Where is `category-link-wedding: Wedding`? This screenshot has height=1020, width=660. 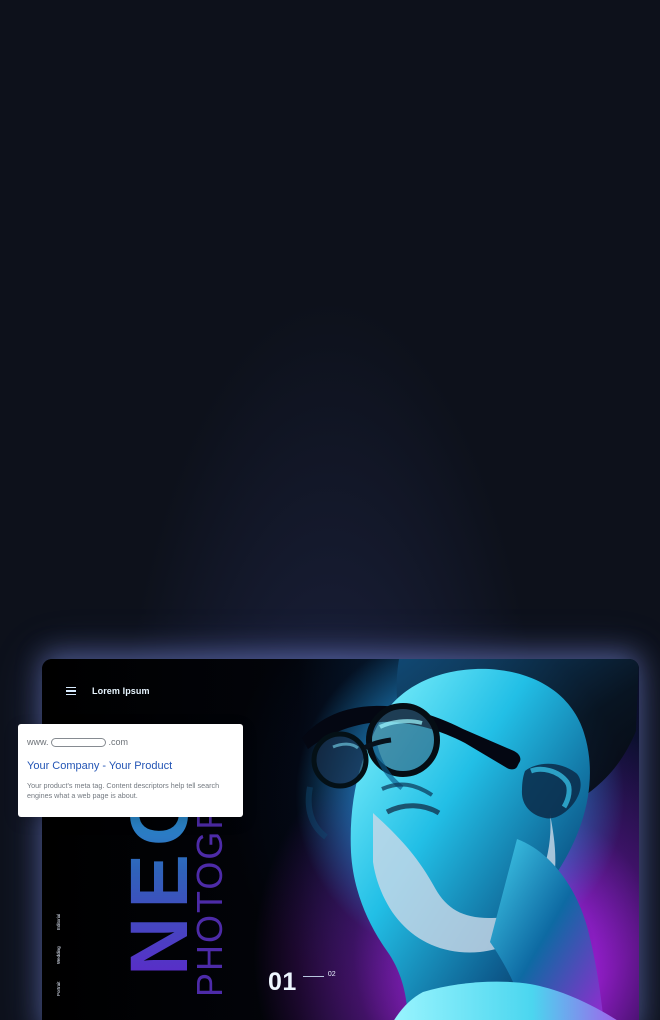 category-link-wedding: Wedding is located at coordinates (58, 955).